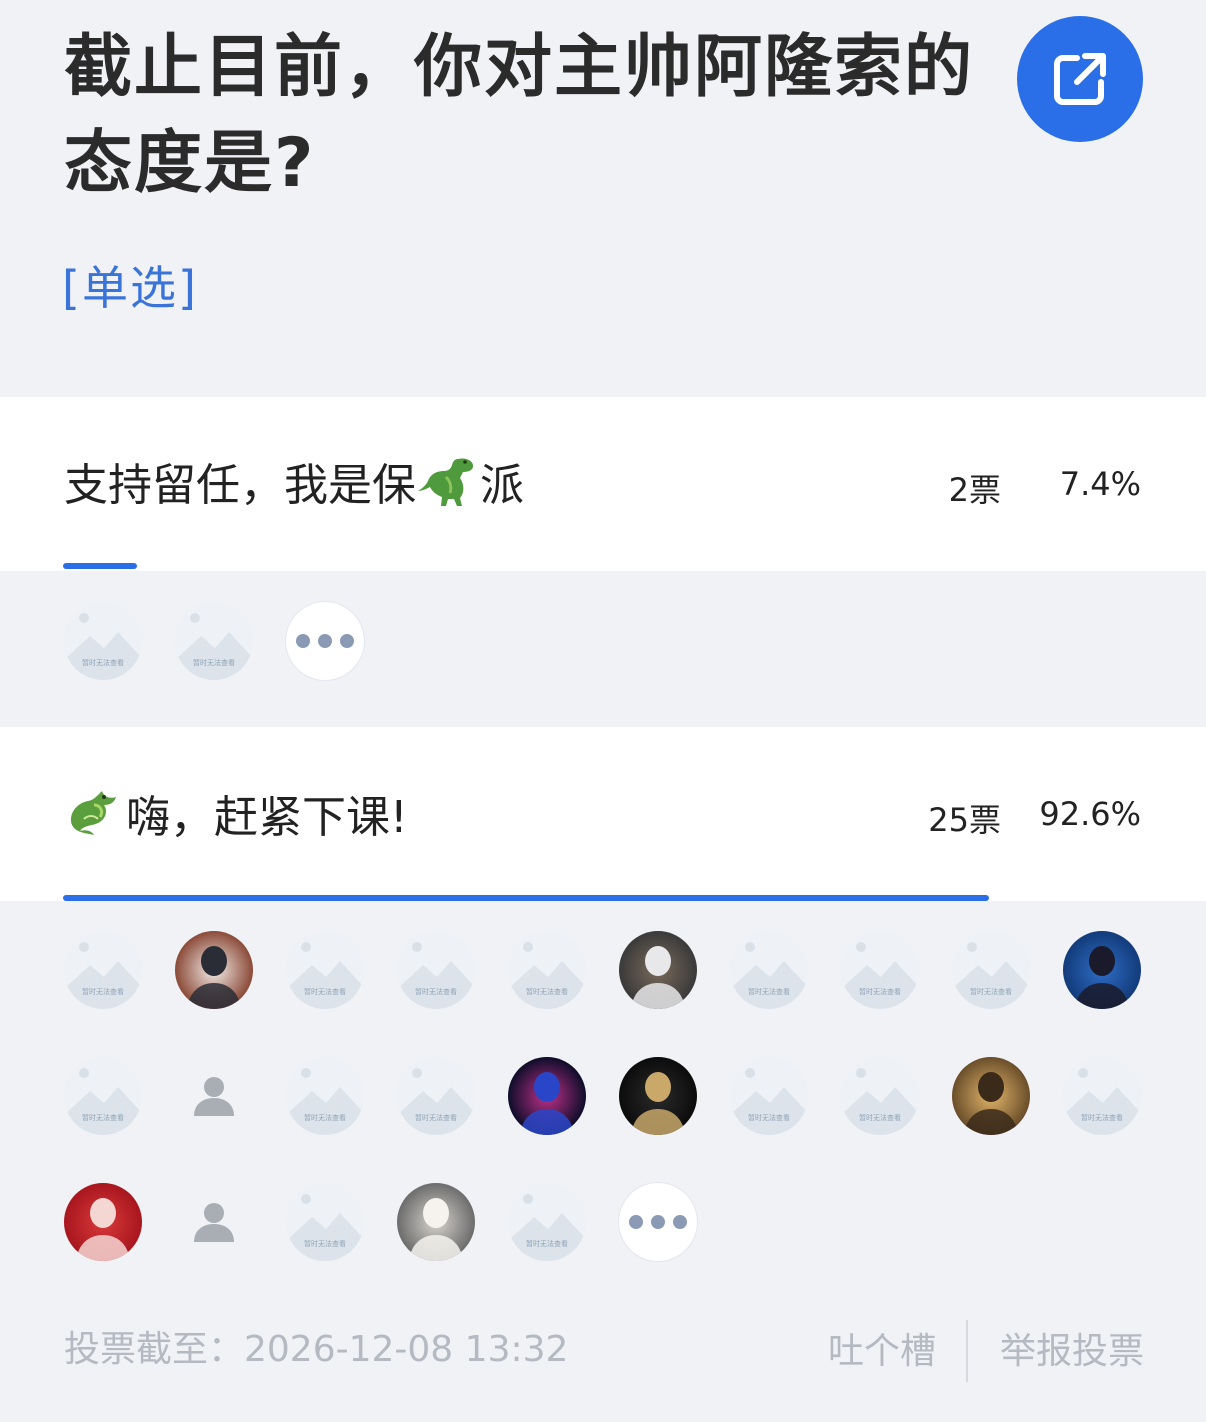 The width and height of the screenshot is (1206, 1422). I want to click on option-label: 支持留任，我是保 派, so click(294, 481).